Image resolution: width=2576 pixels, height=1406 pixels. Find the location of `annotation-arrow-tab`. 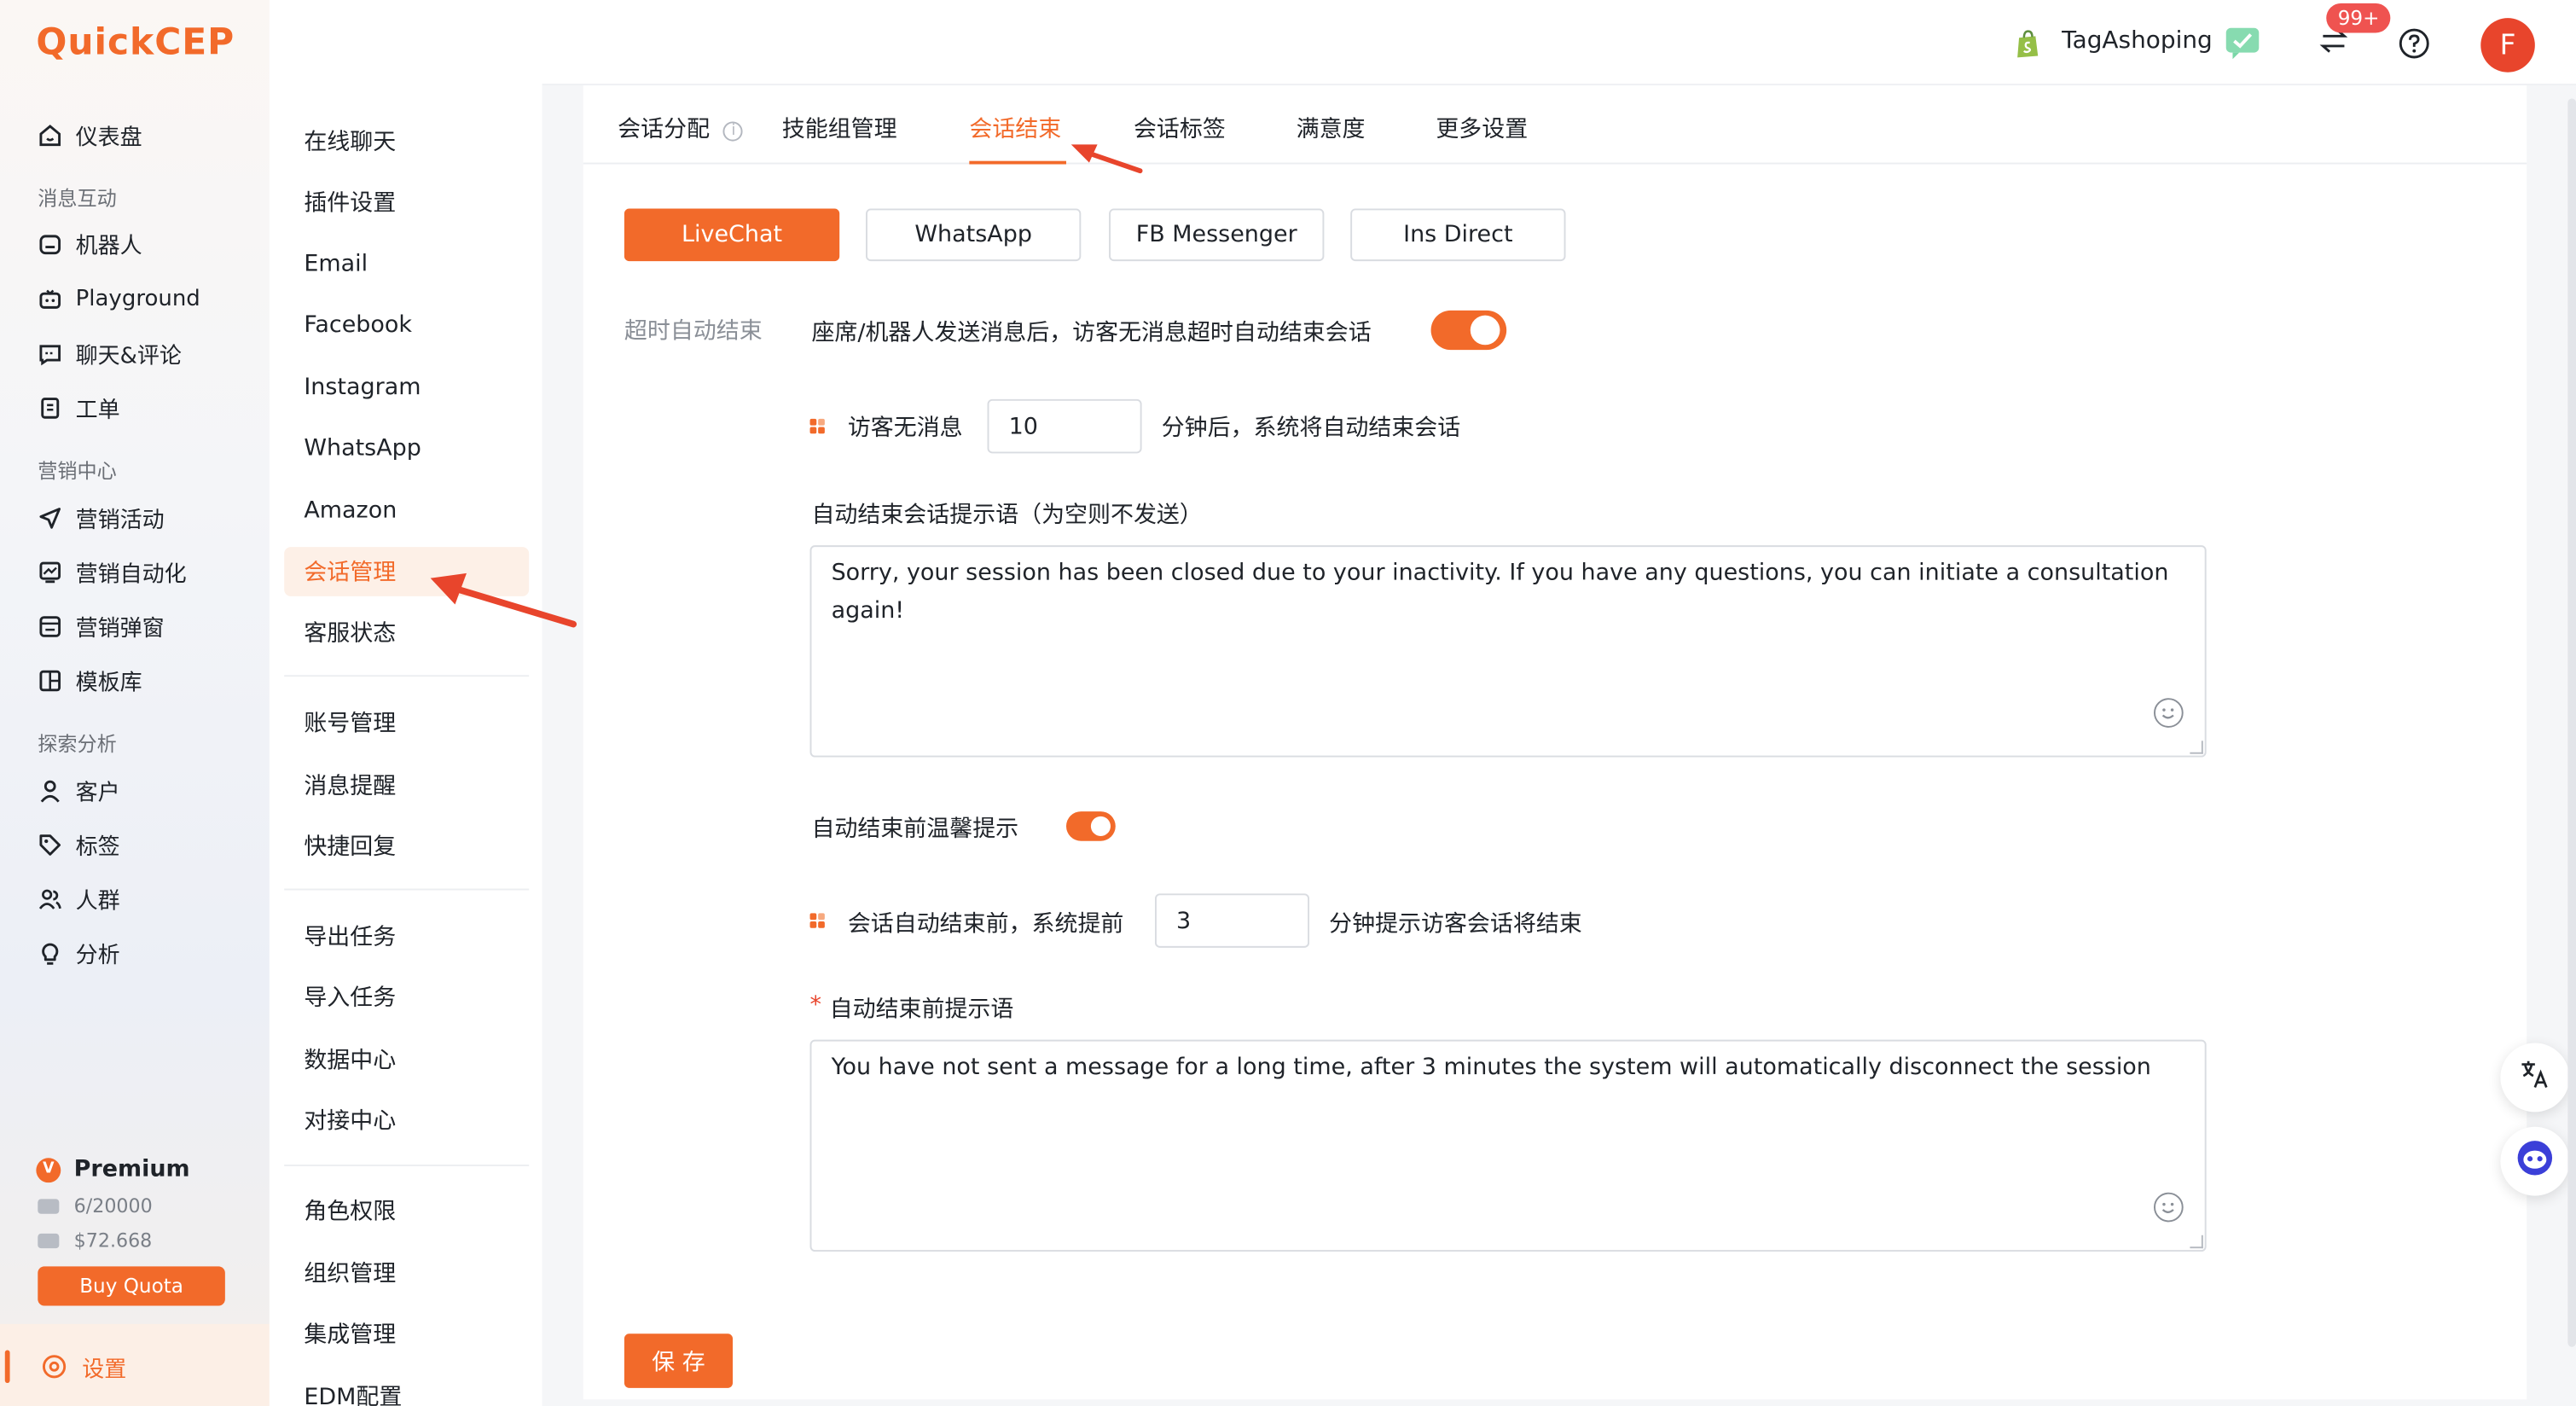

annotation-arrow-tab is located at coordinates (1106, 159).